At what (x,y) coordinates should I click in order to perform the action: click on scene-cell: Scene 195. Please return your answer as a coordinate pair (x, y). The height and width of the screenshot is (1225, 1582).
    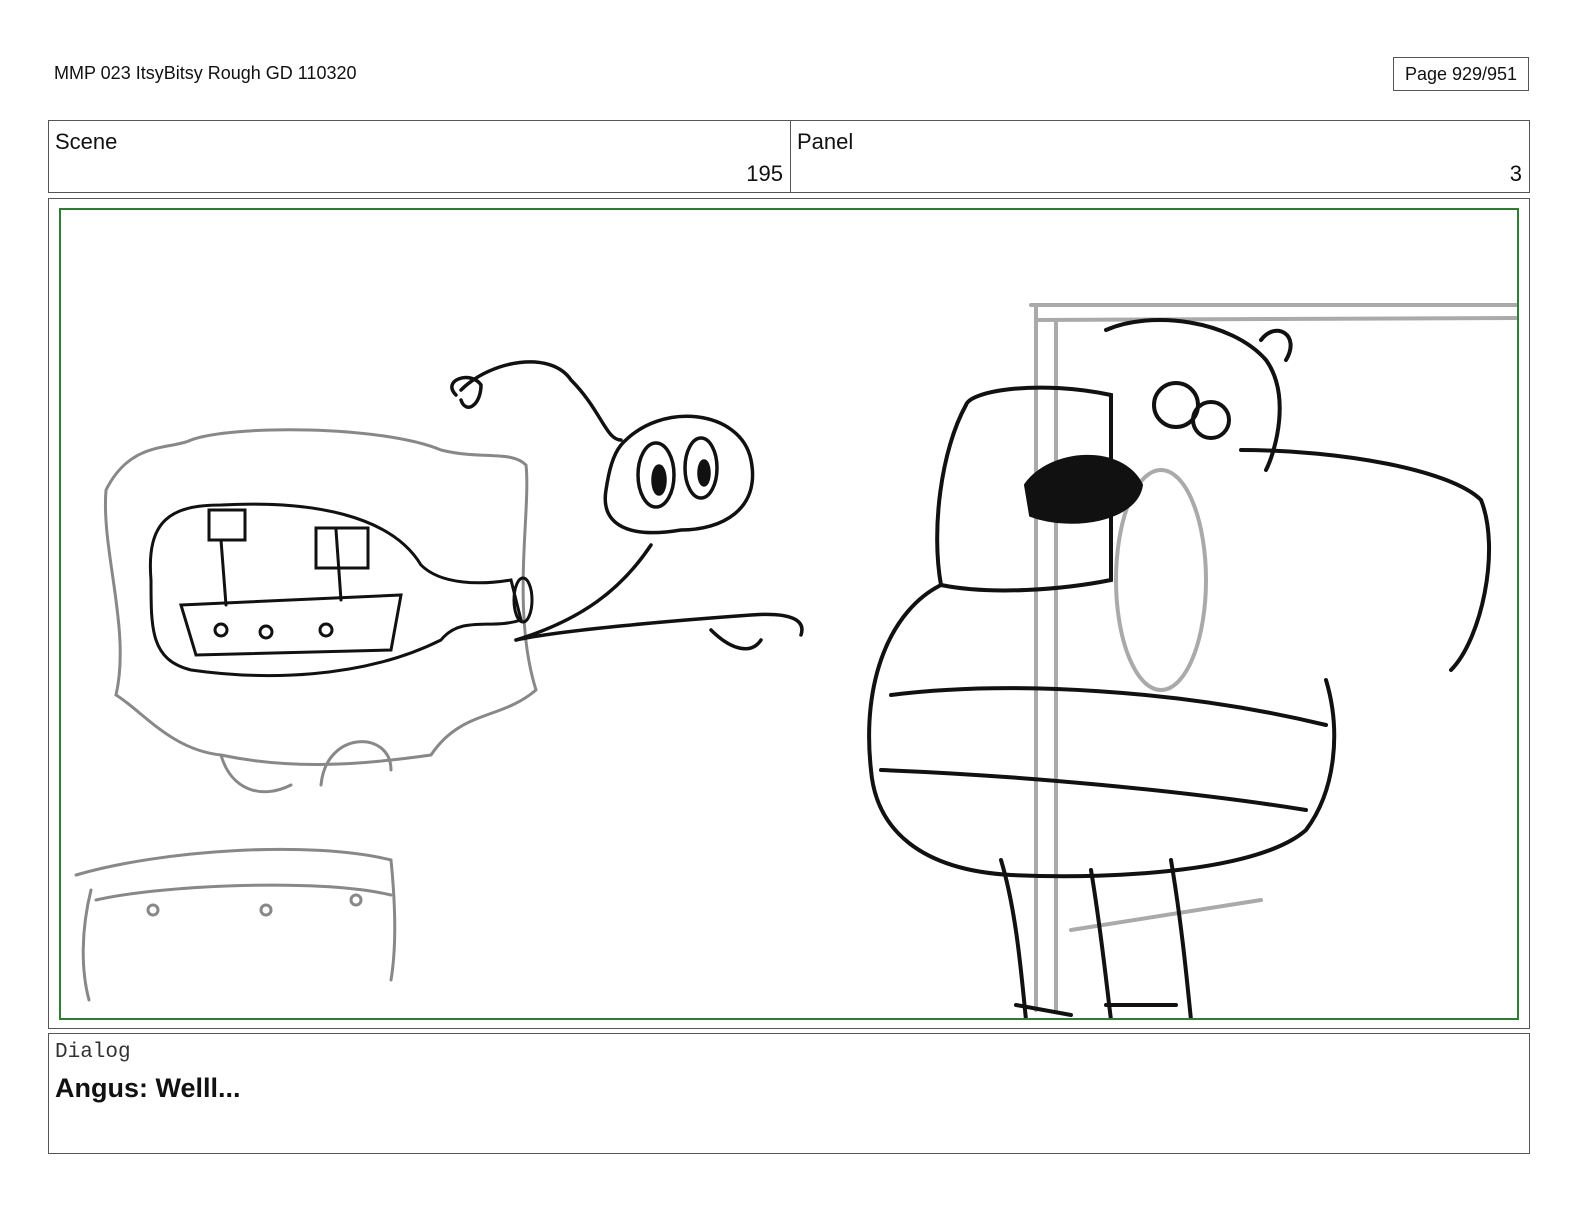
    Looking at the image, I should click on (420, 156).